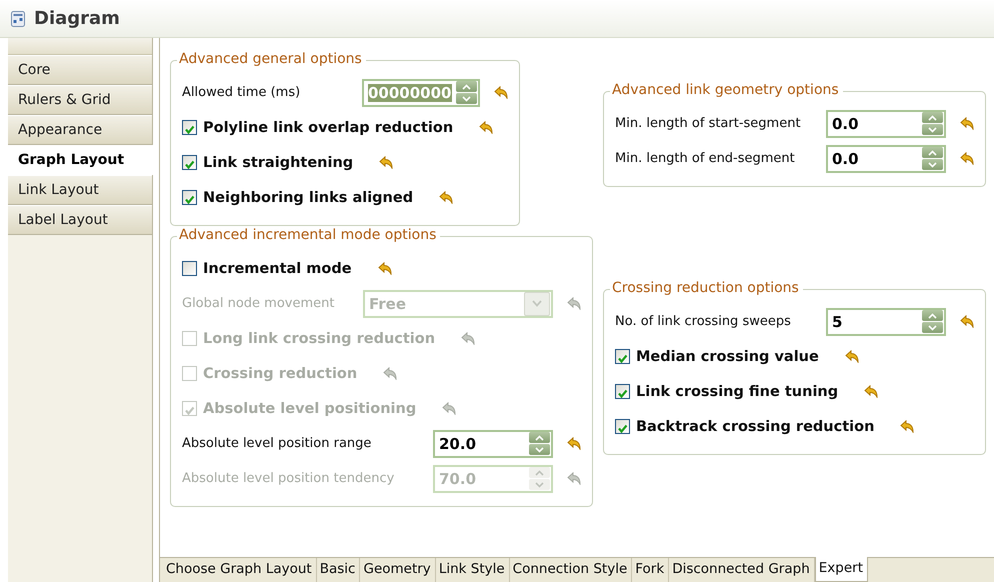 This screenshot has height=582, width=994. What do you see at coordinates (80, 130) in the screenshot?
I see `sidebar-tab: Appearance` at bounding box center [80, 130].